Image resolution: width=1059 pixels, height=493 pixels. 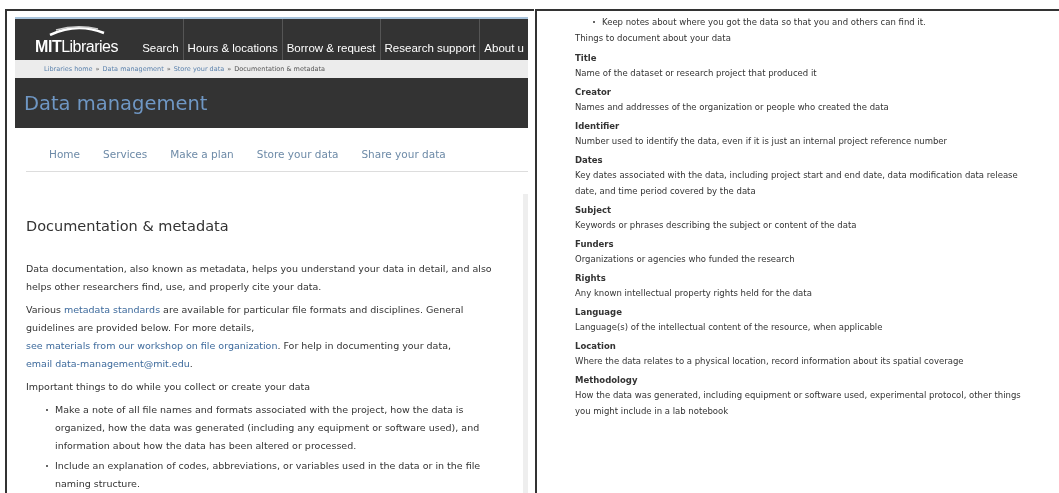 I want to click on field-description: Organizations or agencies who funded the research, so click(x=685, y=259).